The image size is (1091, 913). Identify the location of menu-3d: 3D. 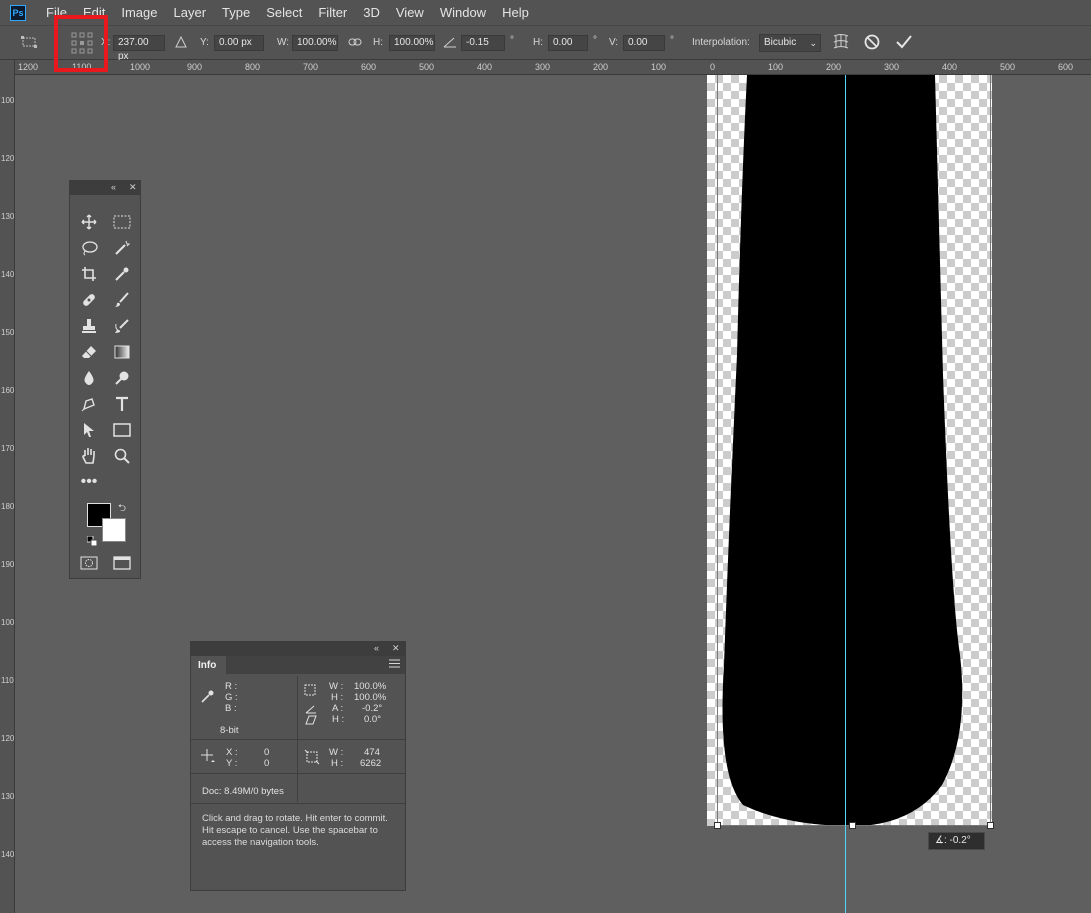
(371, 12).